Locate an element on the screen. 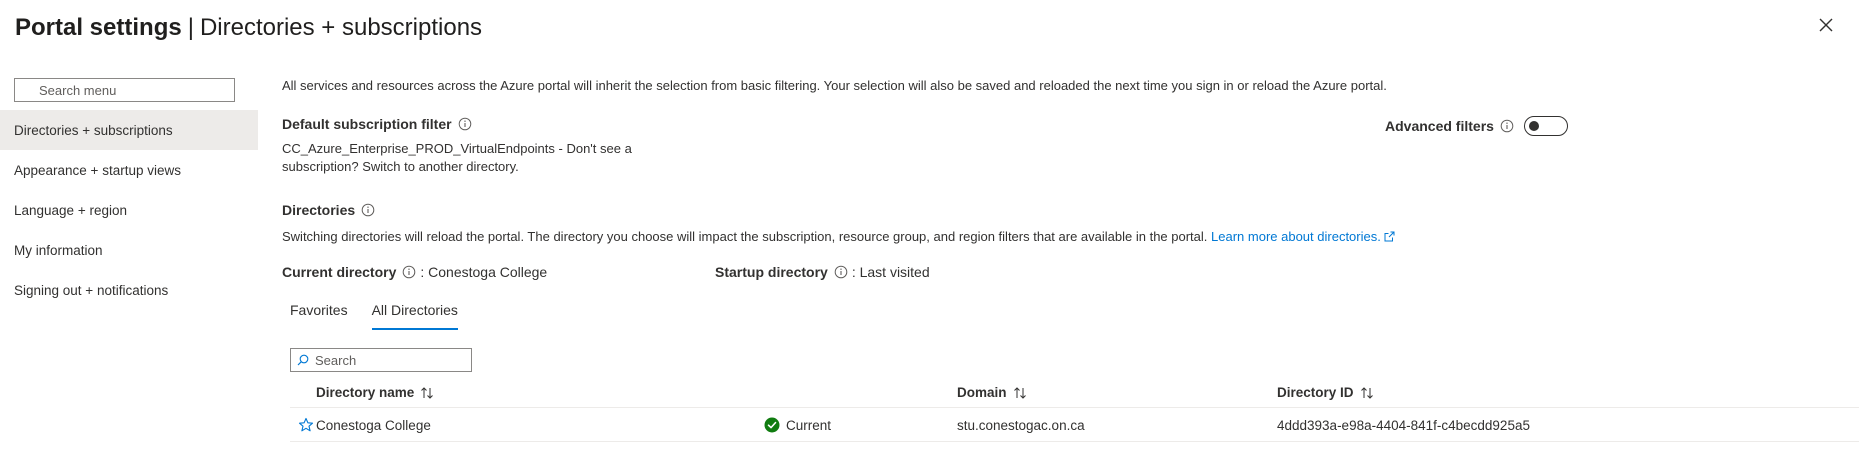 The height and width of the screenshot is (450, 1859). sidebar-item-label: Appearance + startup views is located at coordinates (97, 170).